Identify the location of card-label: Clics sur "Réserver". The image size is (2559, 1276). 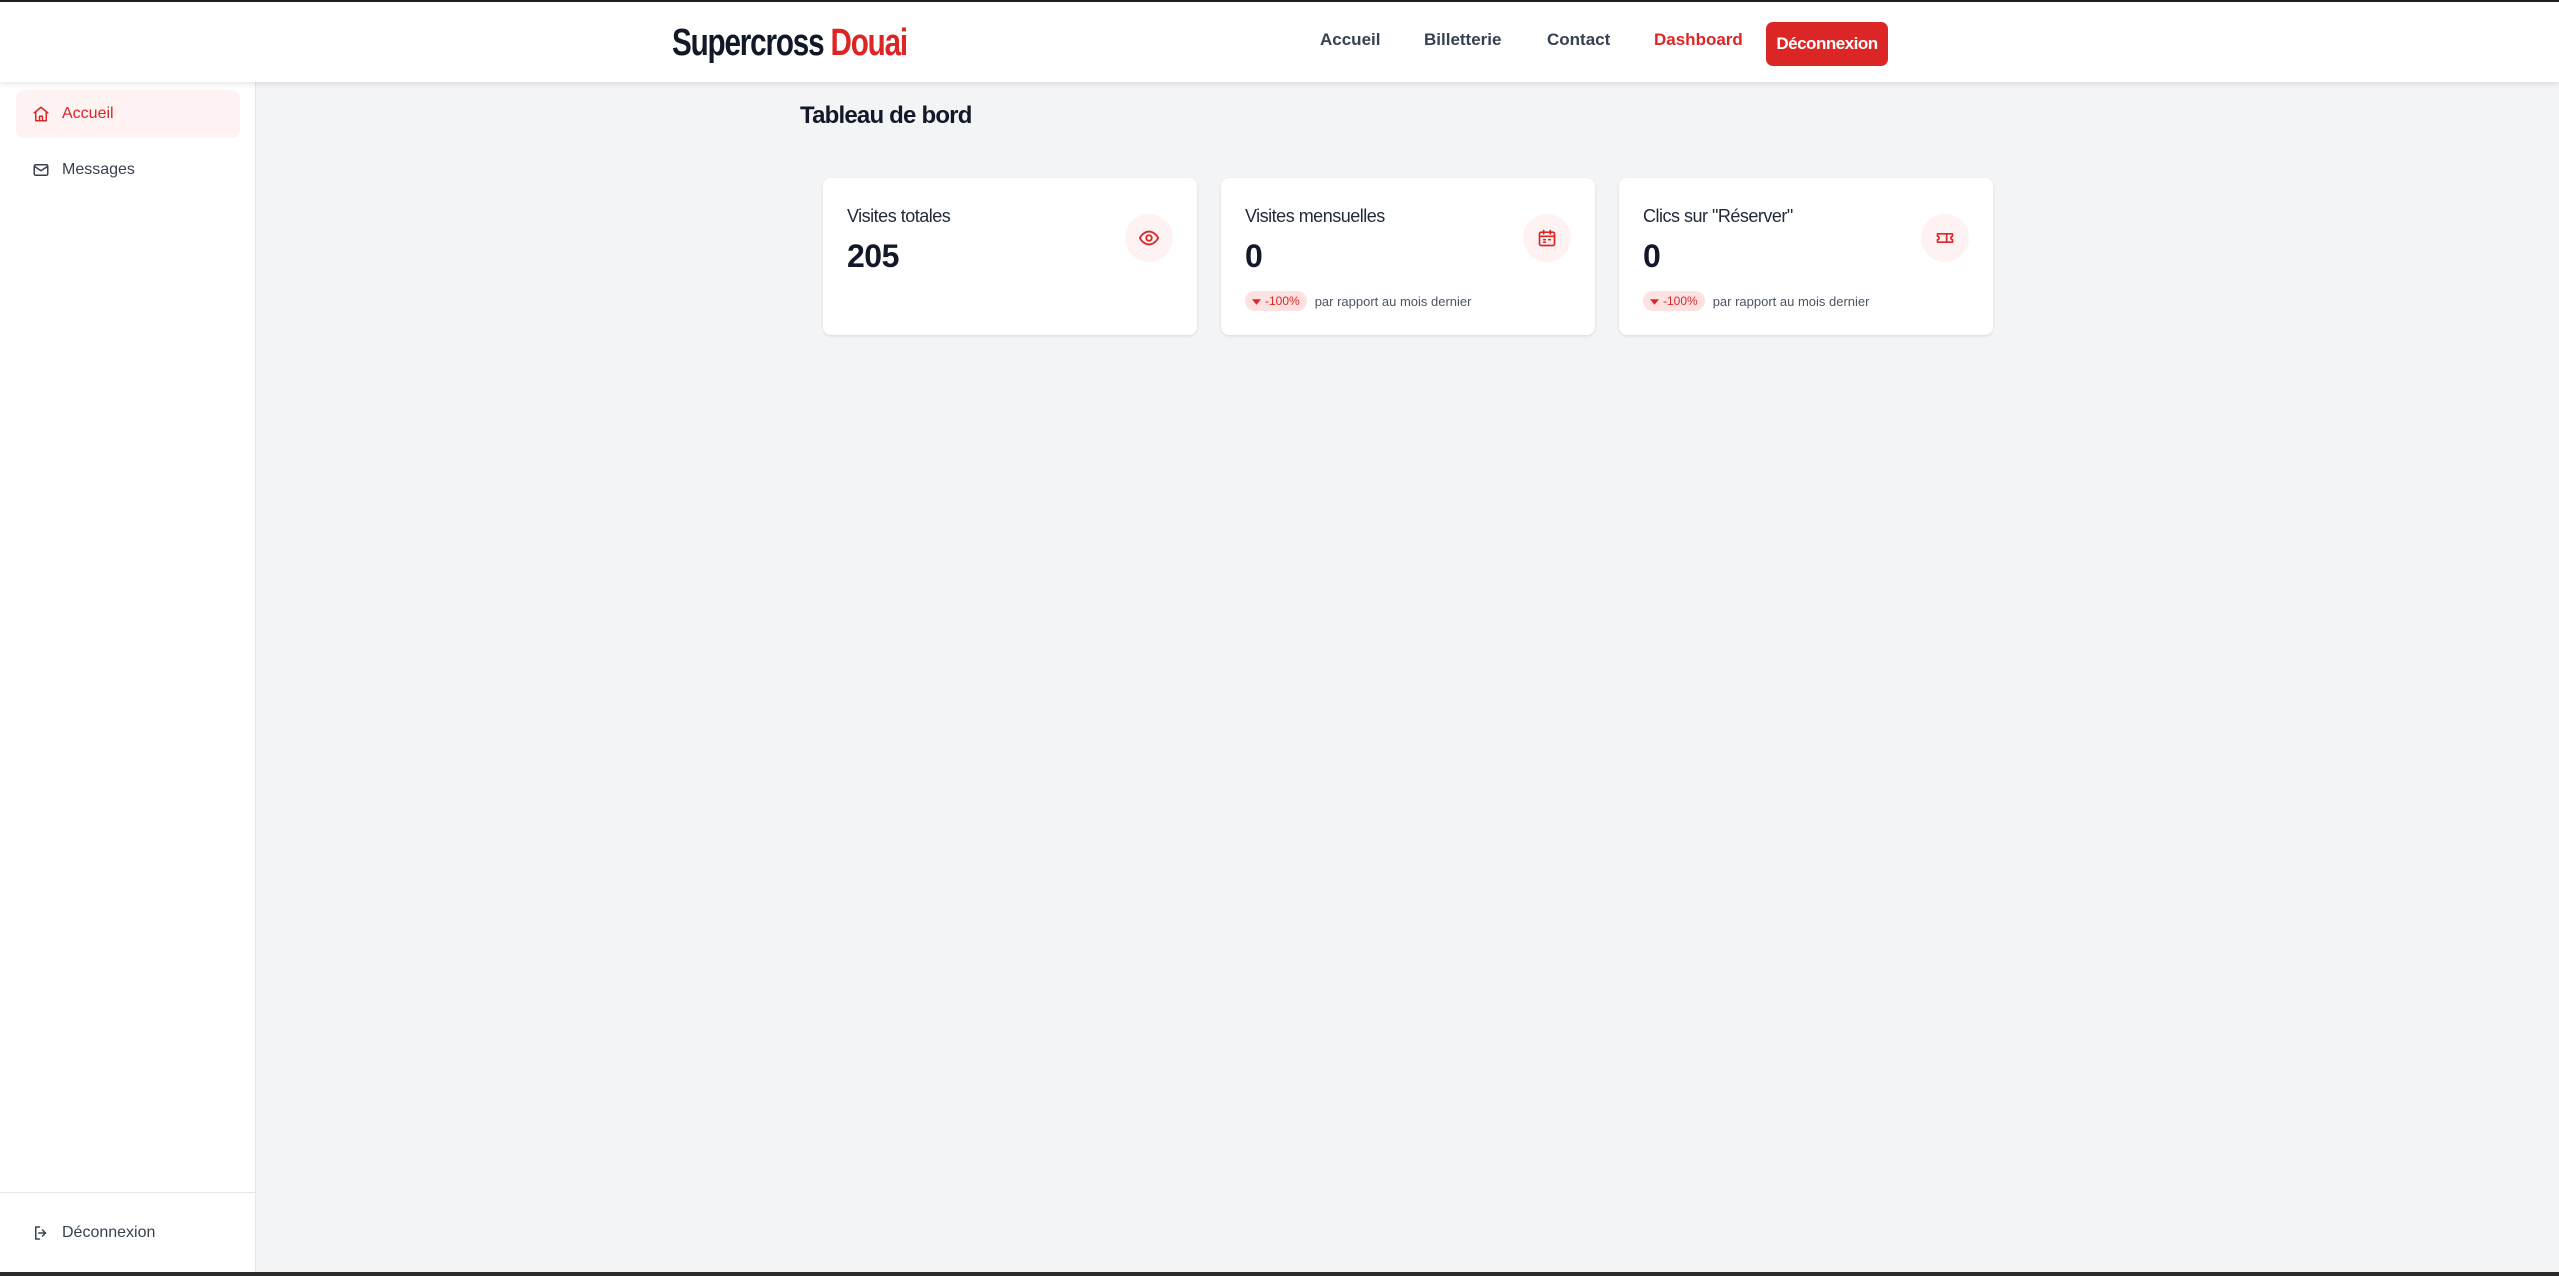
(1718, 216).